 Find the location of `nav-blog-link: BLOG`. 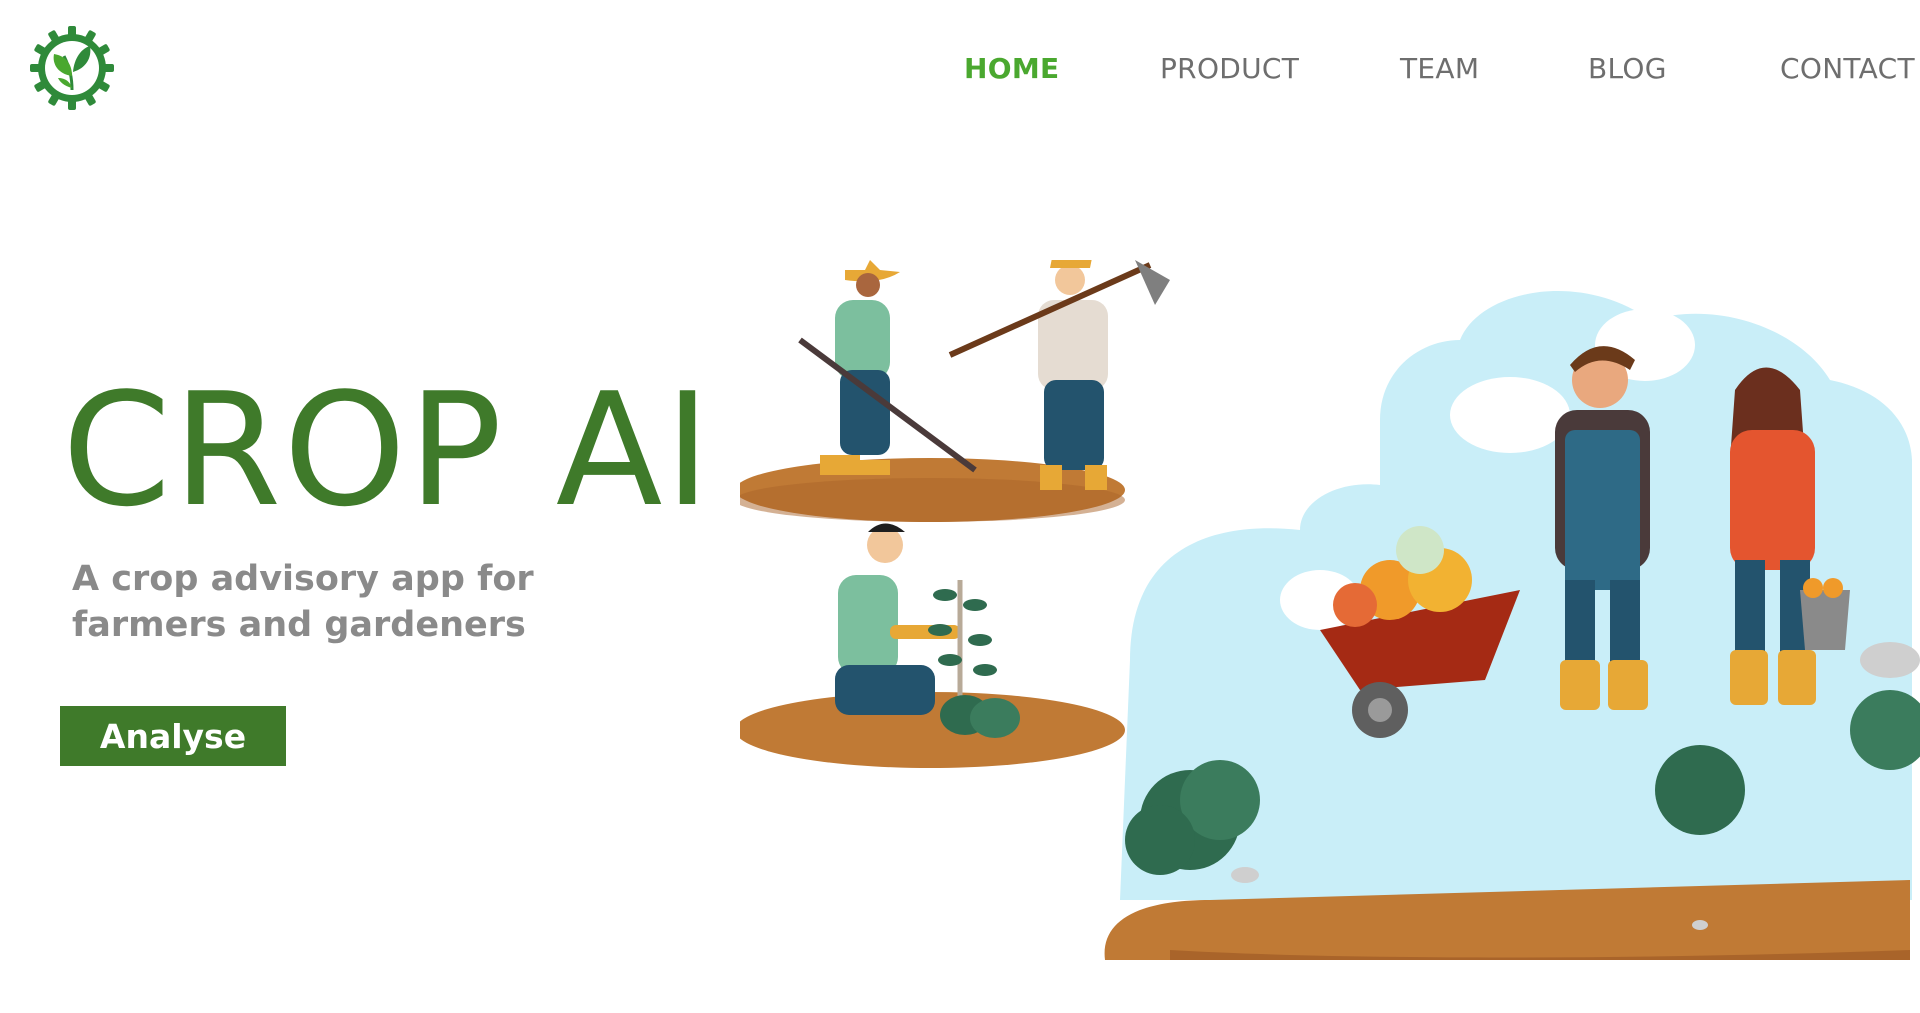

nav-blog-link: BLOG is located at coordinates (1627, 68).